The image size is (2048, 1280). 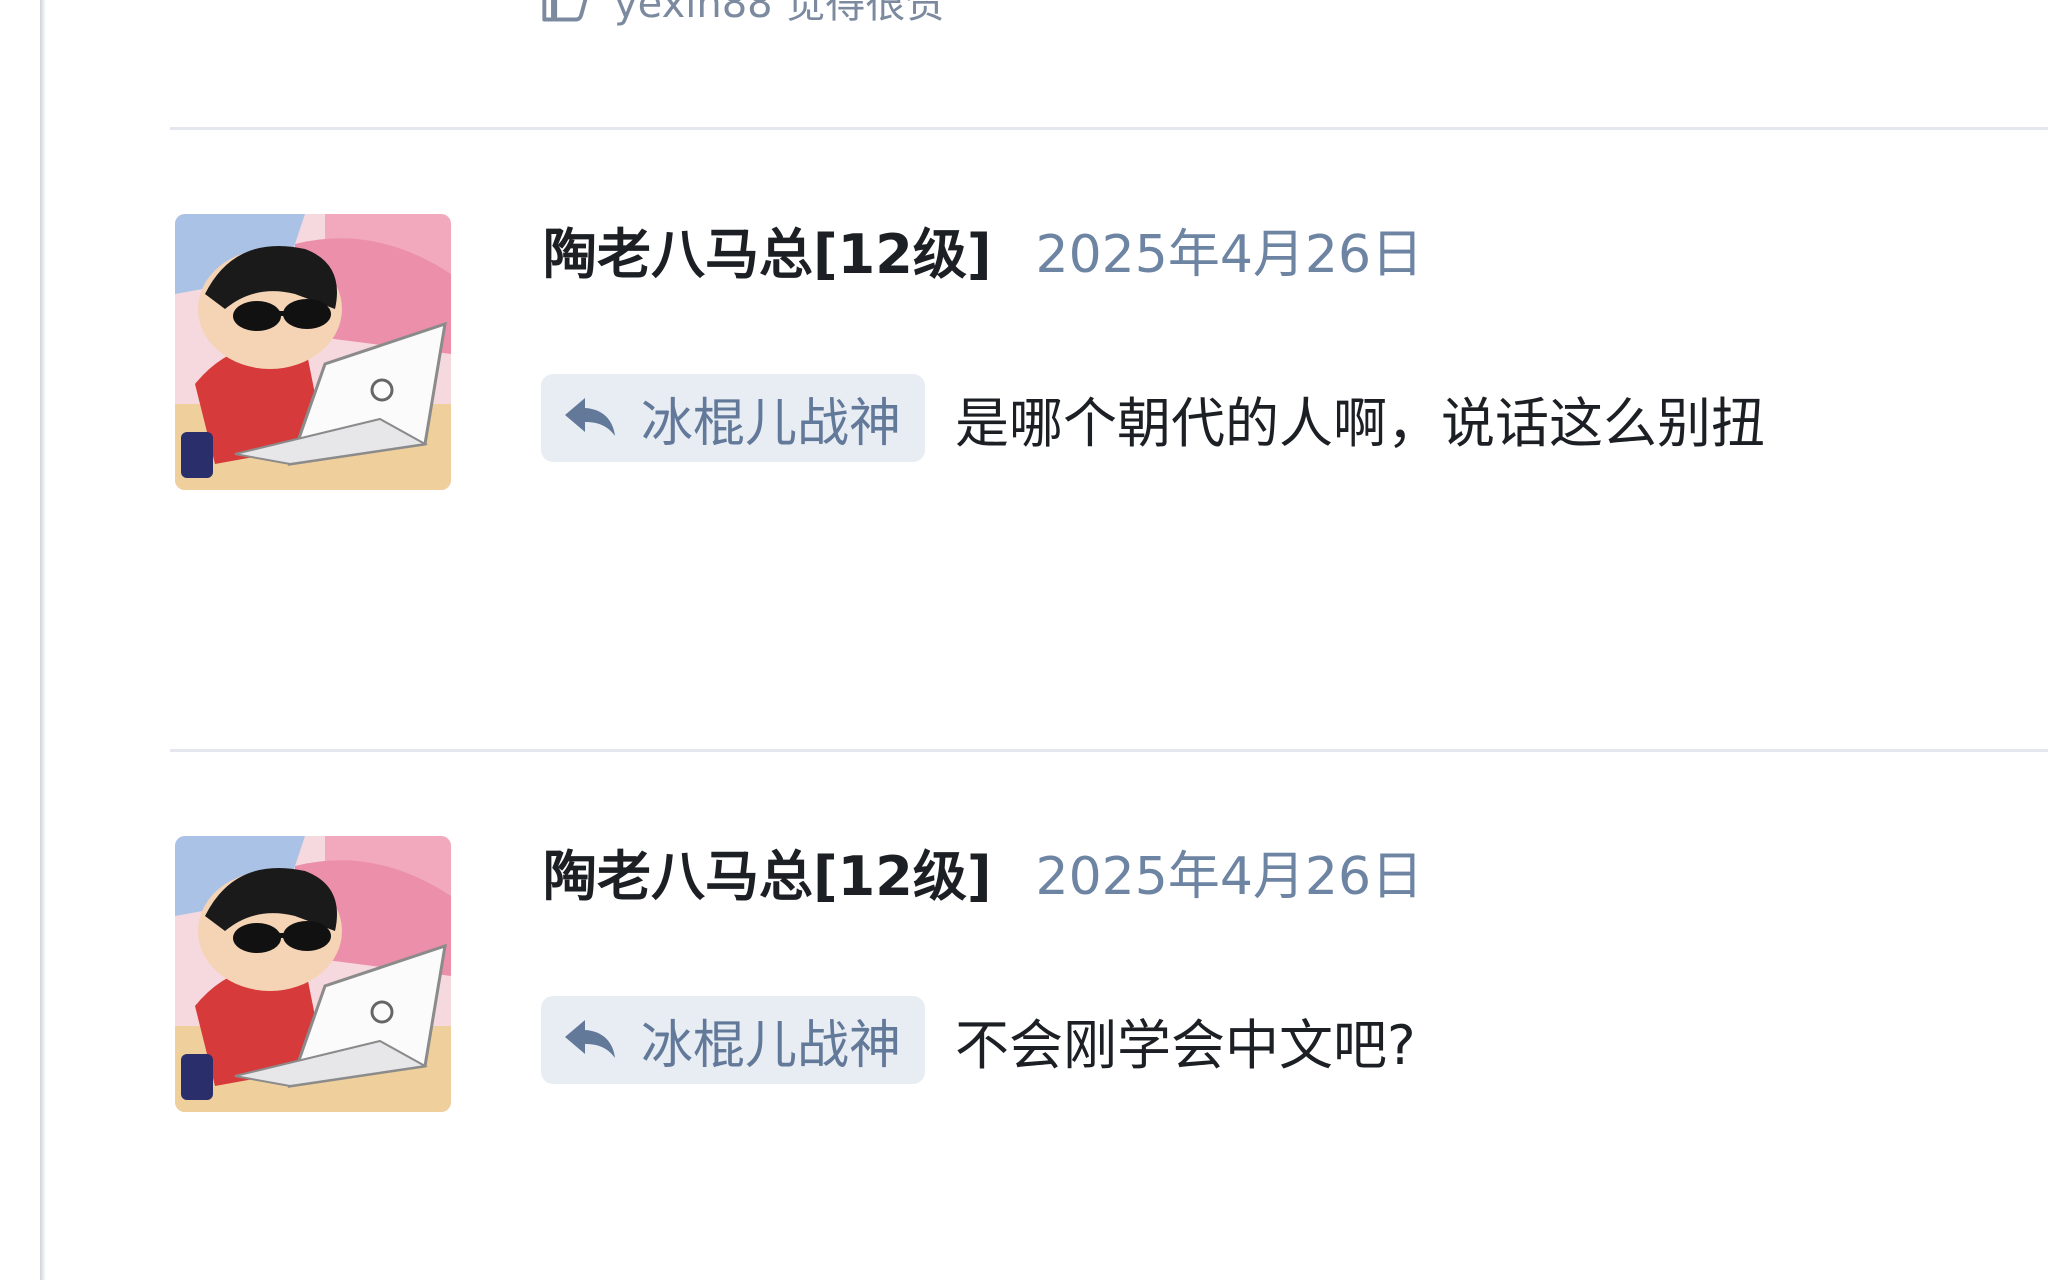 I want to click on left-rail, so click(x=20, y=640).